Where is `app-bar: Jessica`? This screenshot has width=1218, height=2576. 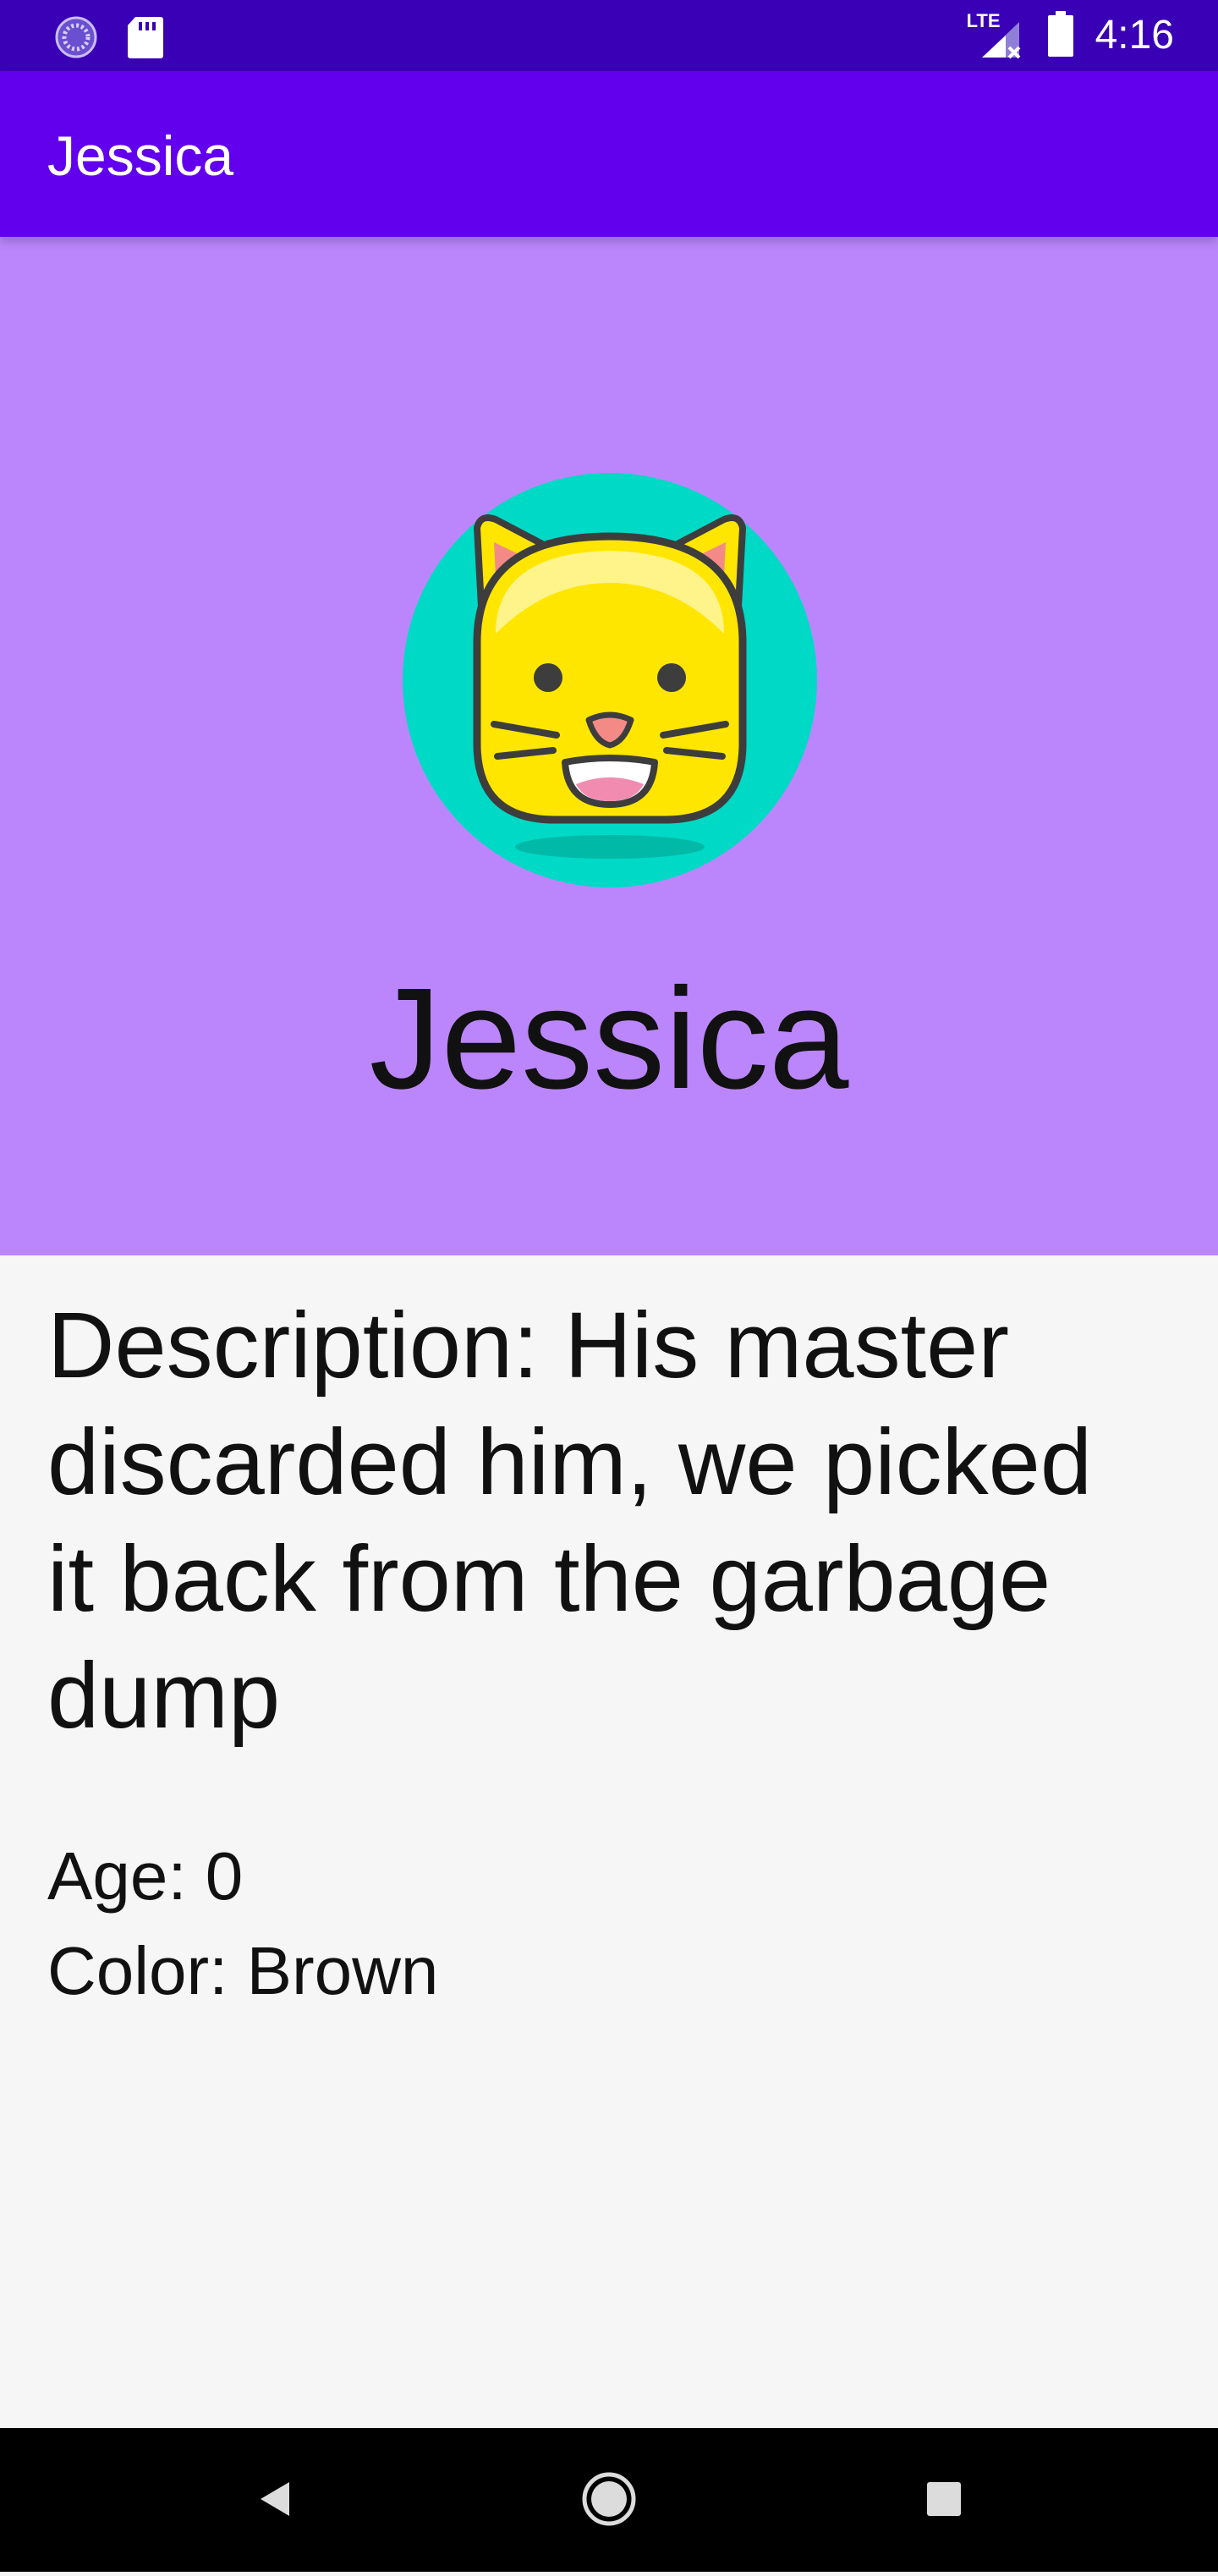 app-bar: Jessica is located at coordinates (609, 154).